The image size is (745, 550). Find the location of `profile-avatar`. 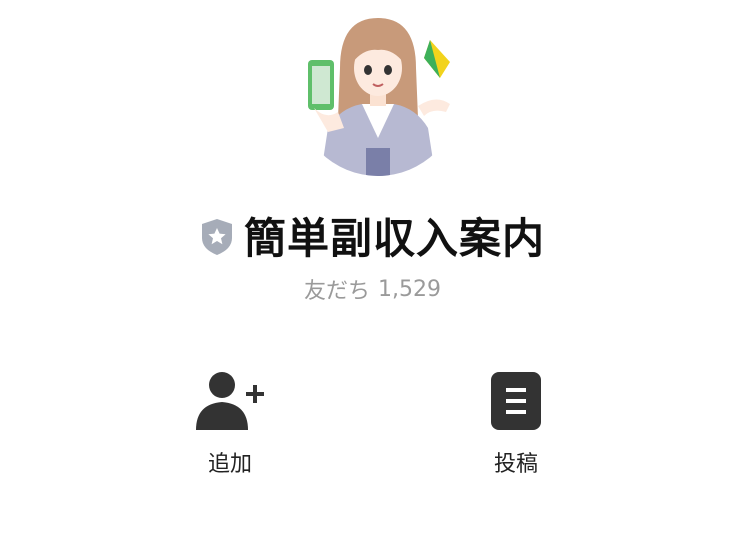

profile-avatar is located at coordinates (378, 94).